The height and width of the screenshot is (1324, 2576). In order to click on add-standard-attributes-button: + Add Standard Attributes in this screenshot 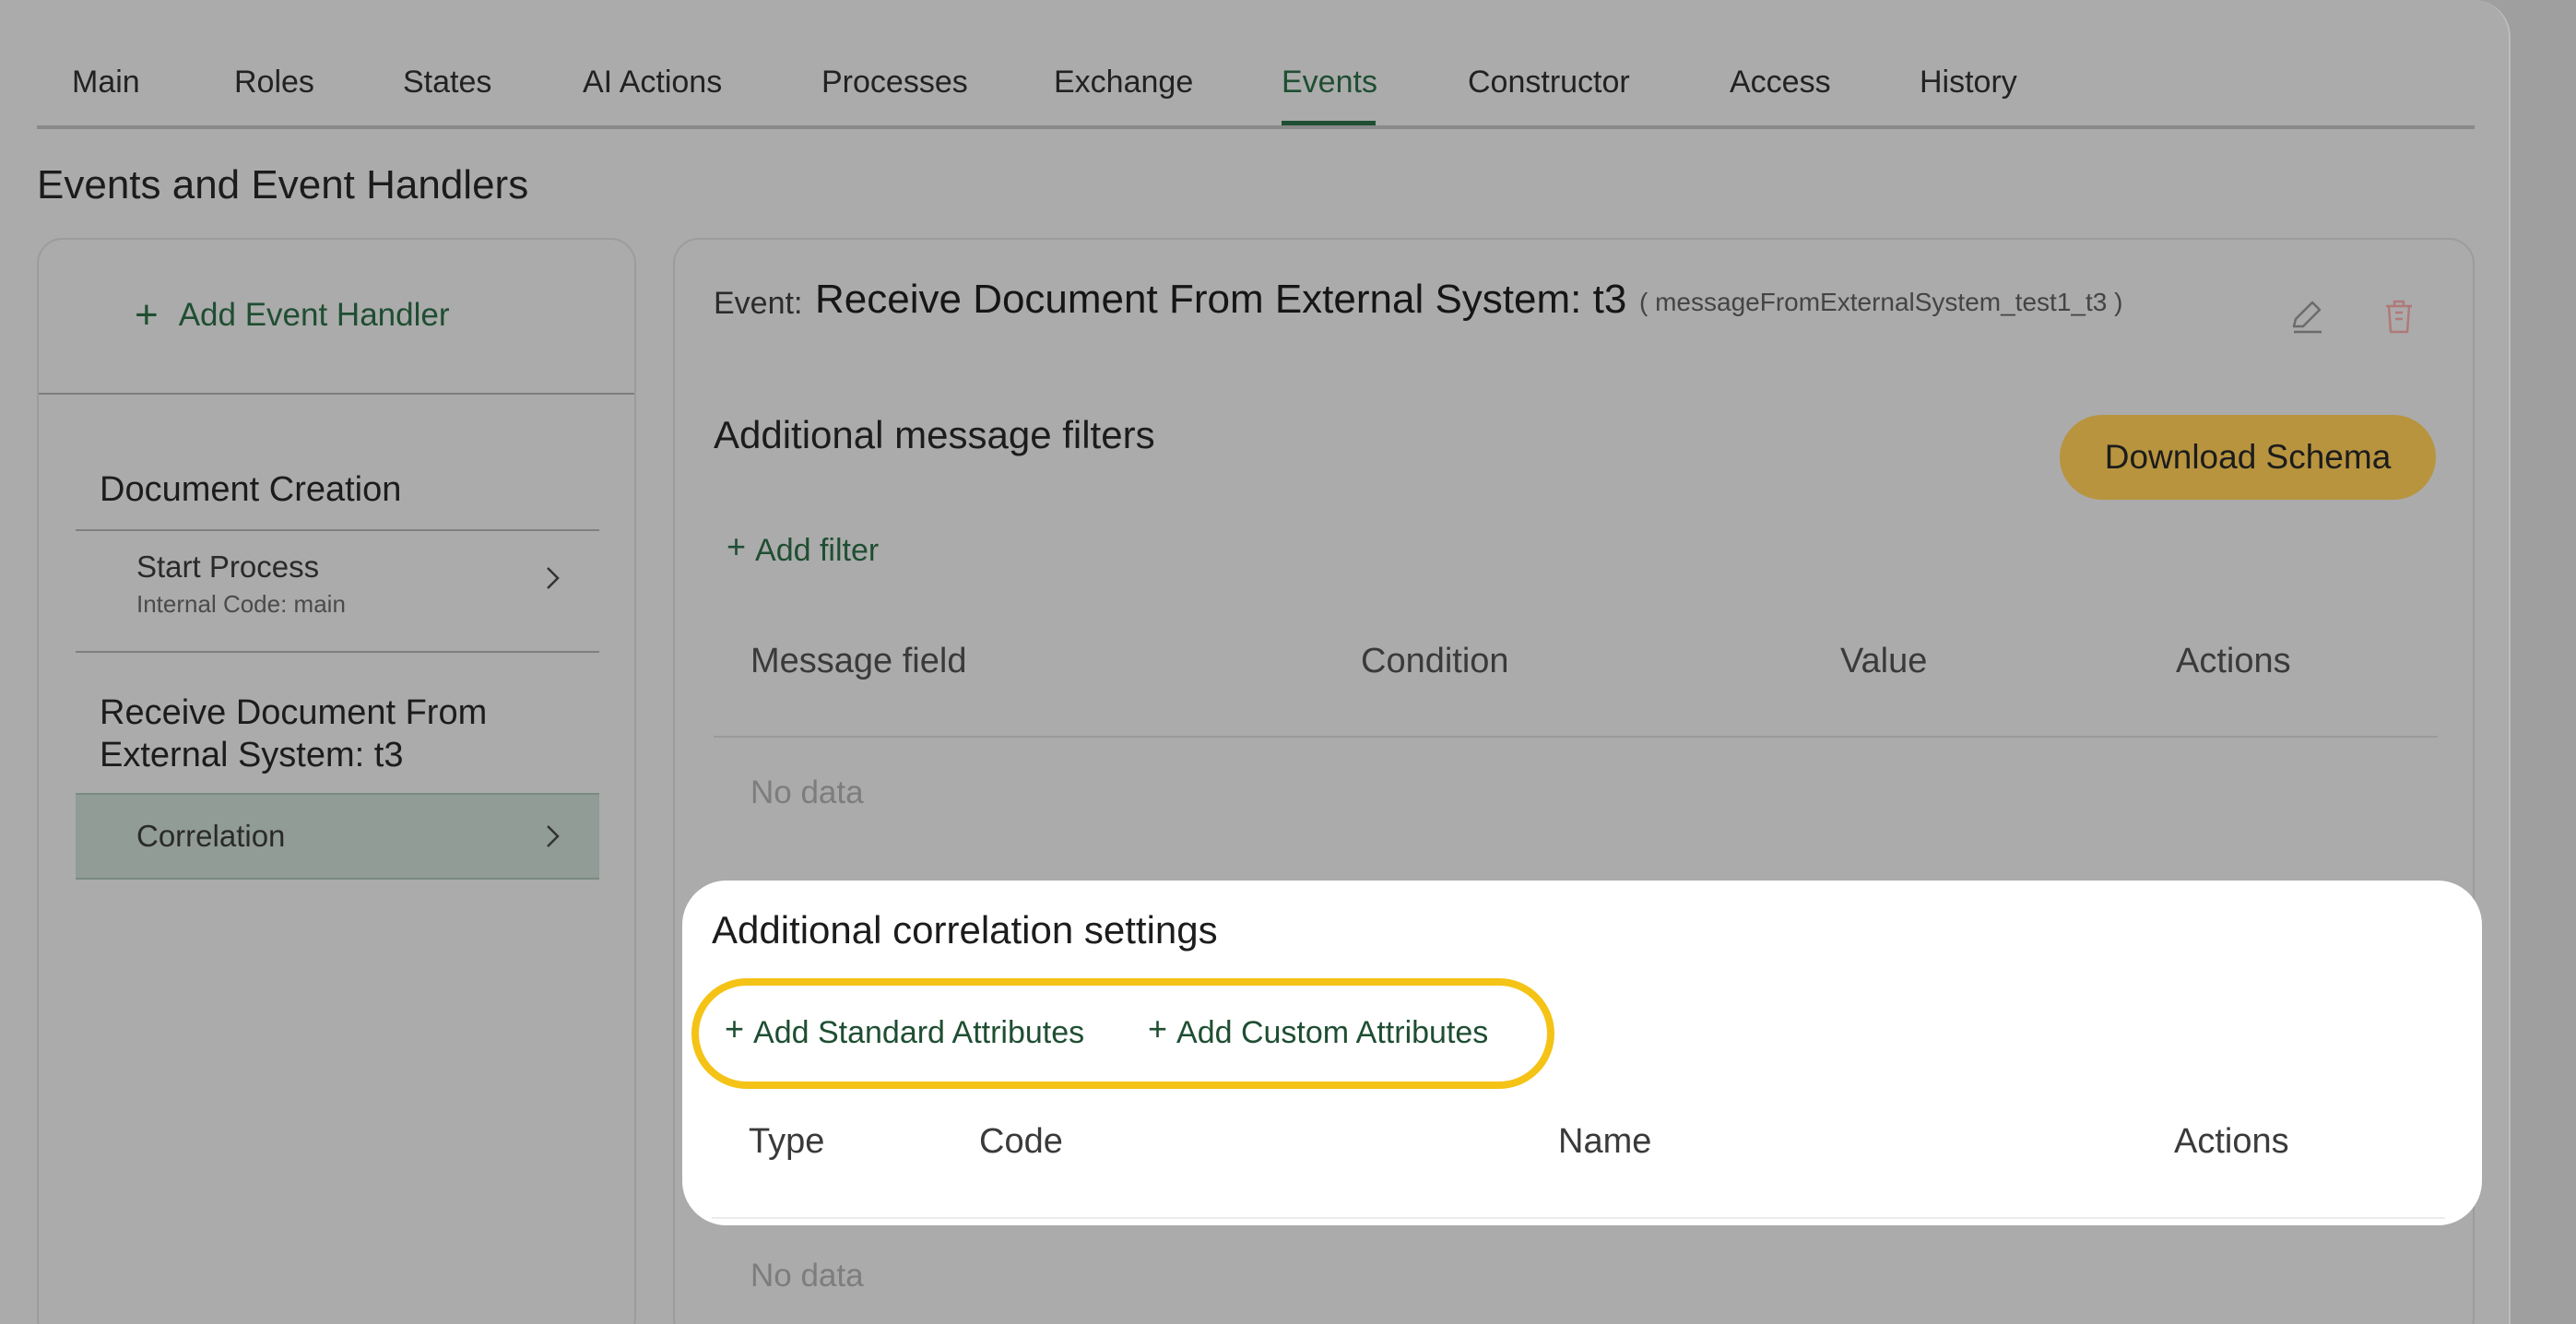, I will do `click(905, 1030)`.